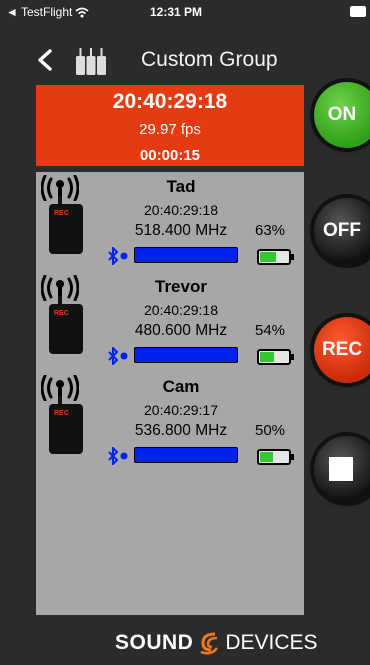 This screenshot has width=370, height=665. Describe the element at coordinates (170, 155) in the screenshot. I see `elapsed-time: 00:00:15` at that location.